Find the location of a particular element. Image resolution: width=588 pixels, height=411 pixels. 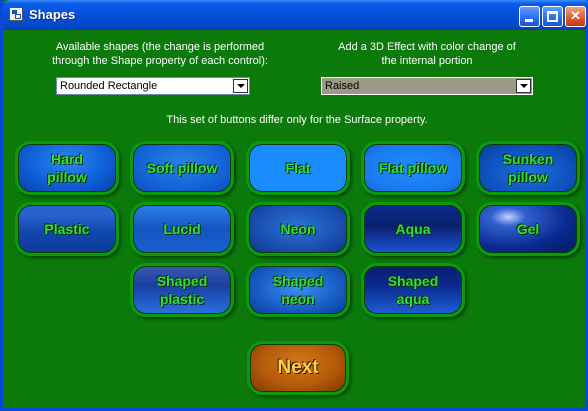

button-label-line2: aqua is located at coordinates (413, 299).